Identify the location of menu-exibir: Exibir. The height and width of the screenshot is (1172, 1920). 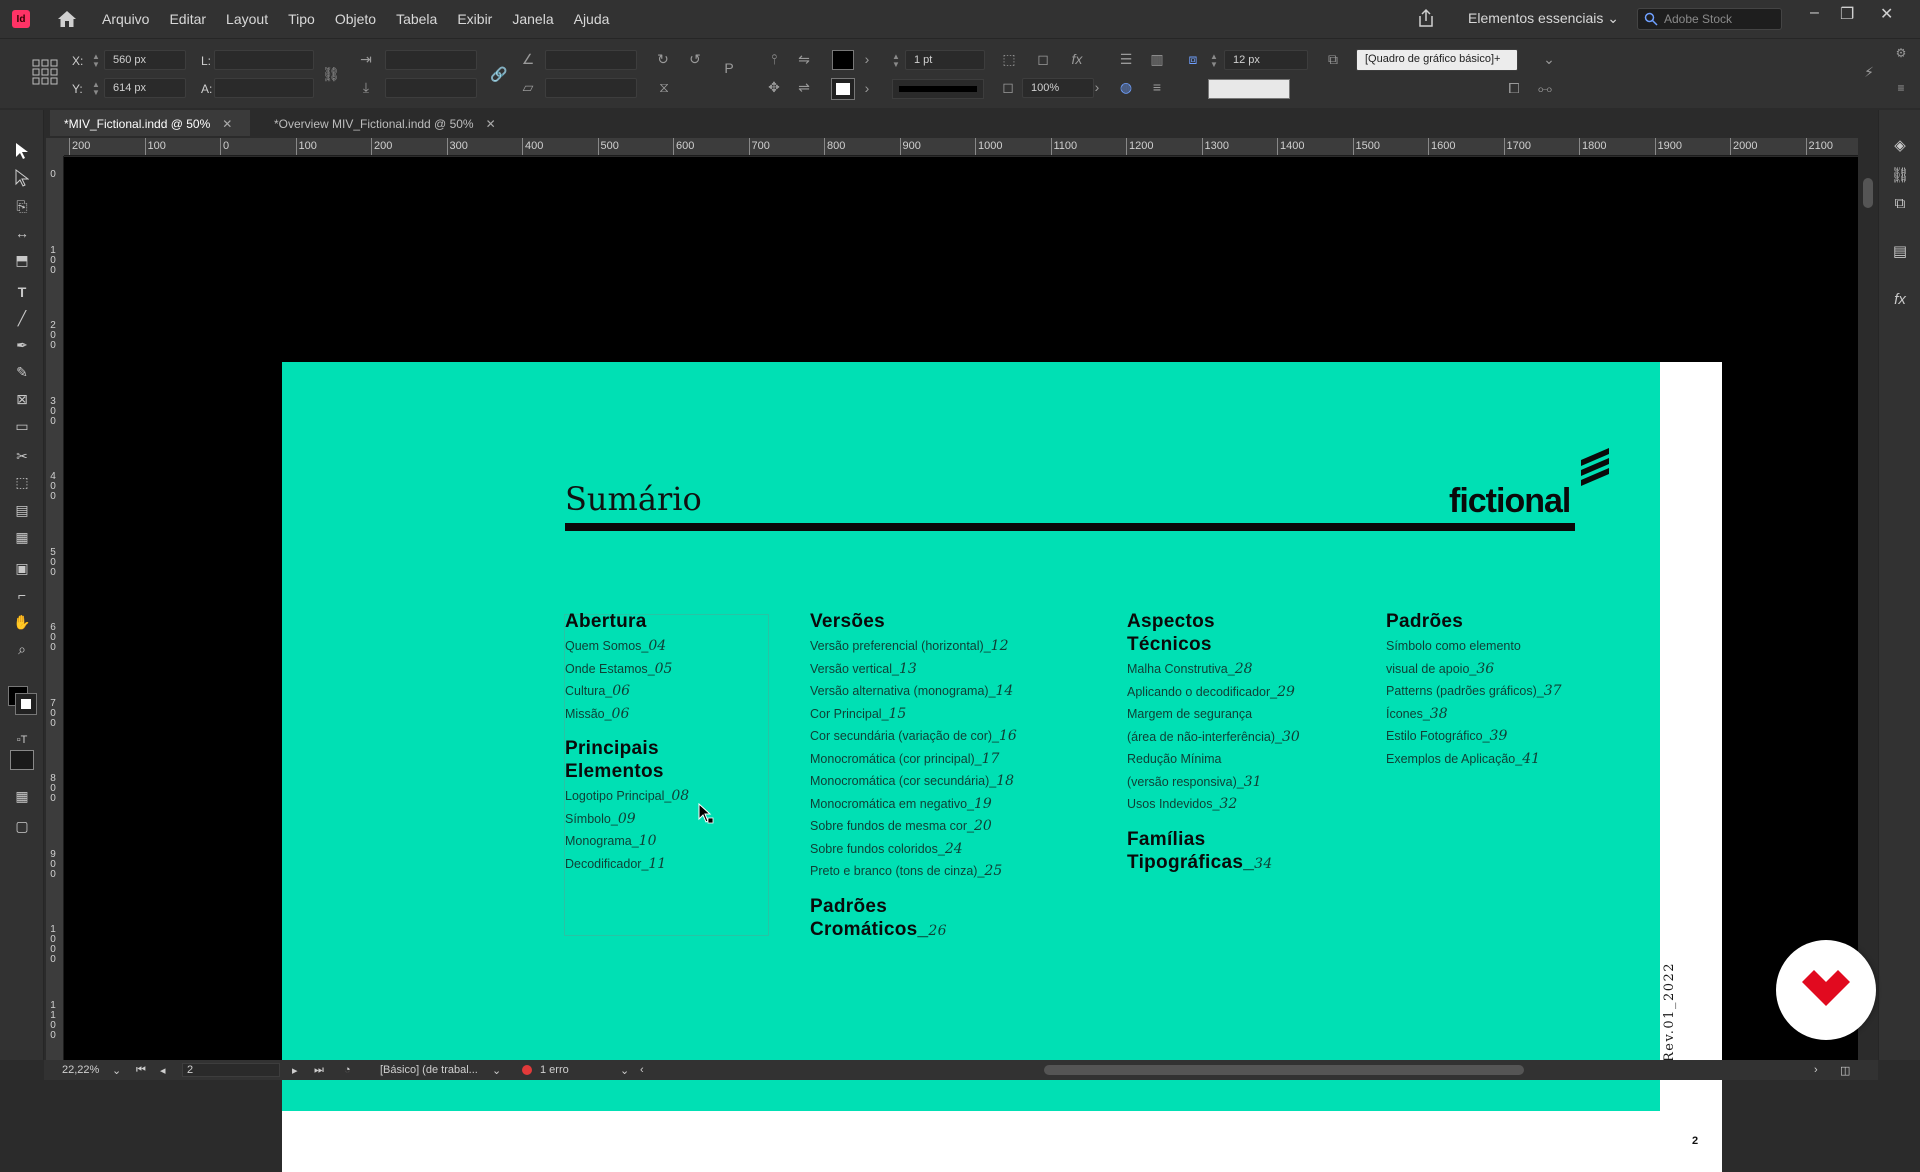
(474, 19).